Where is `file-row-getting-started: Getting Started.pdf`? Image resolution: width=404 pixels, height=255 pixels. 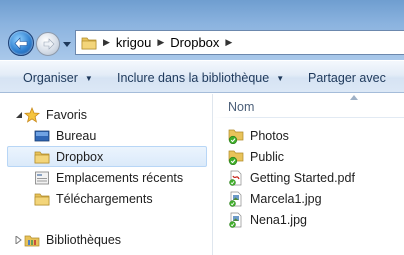
file-row-getting-started: Getting Started.pdf is located at coordinates (291, 178).